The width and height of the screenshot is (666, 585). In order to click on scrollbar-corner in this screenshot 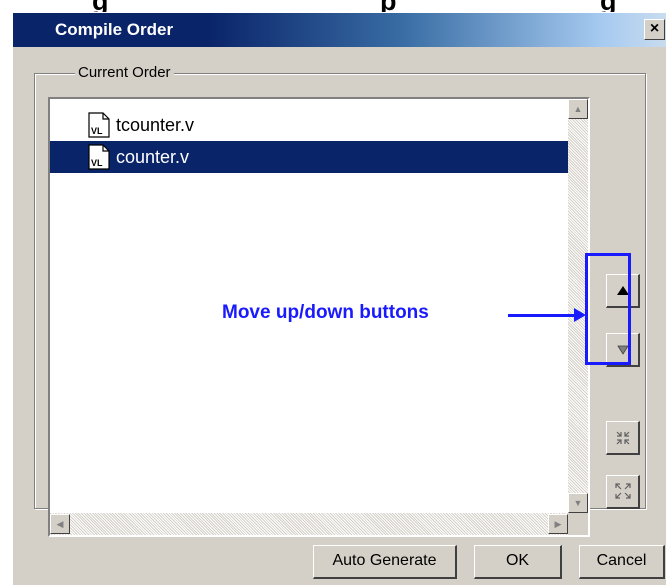, I will do `click(578, 524)`.